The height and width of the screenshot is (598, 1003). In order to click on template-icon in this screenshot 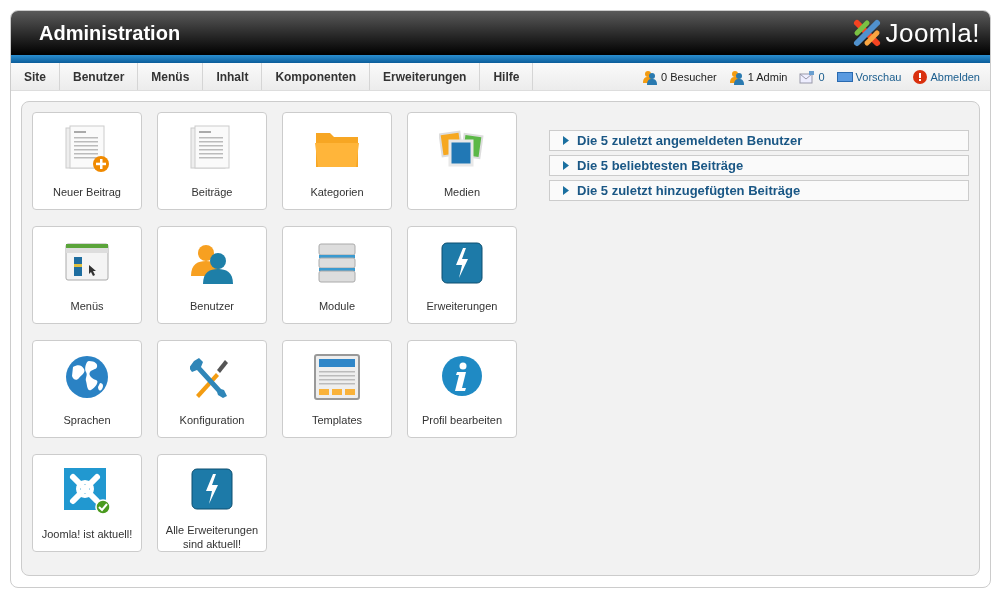, I will do `click(337, 377)`.